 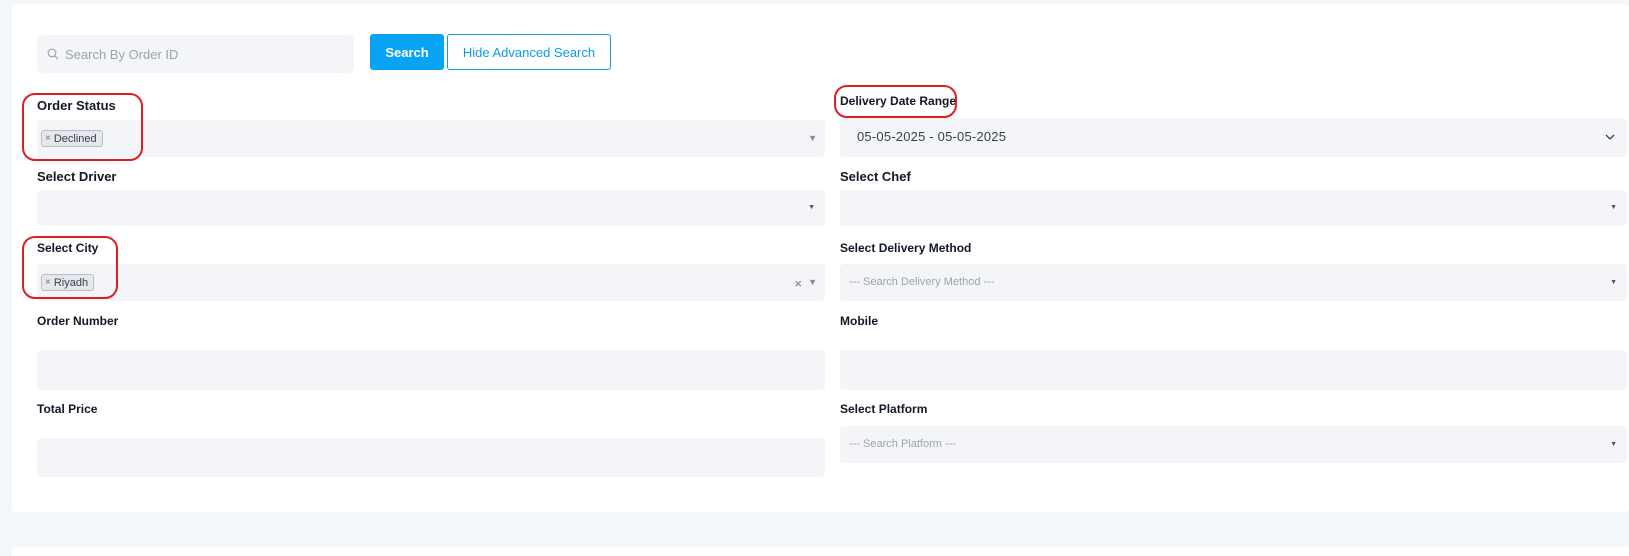 I want to click on mobile-input, so click(x=1233, y=370).